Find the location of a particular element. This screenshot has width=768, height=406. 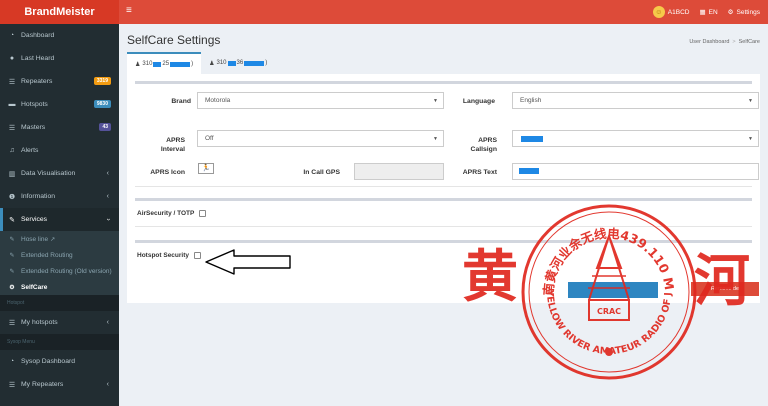

sidebar-item-label: Data Visualisation is located at coordinates (48, 173).